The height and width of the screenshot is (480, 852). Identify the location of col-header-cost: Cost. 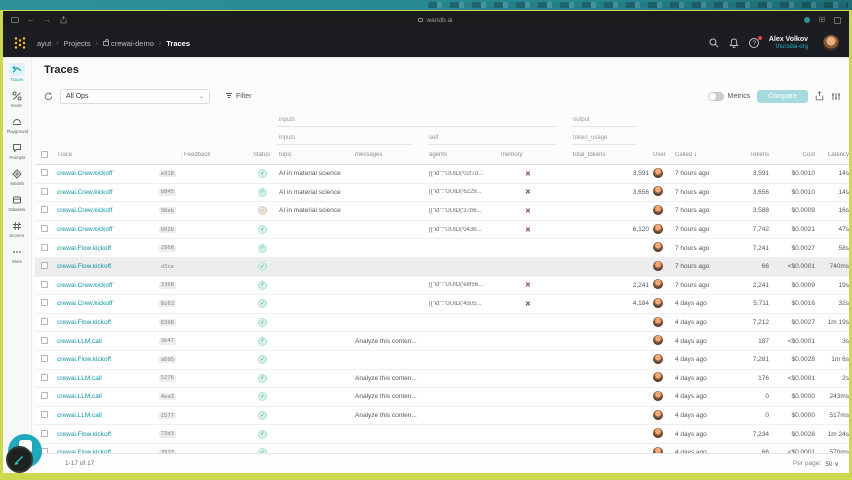
(794, 155).